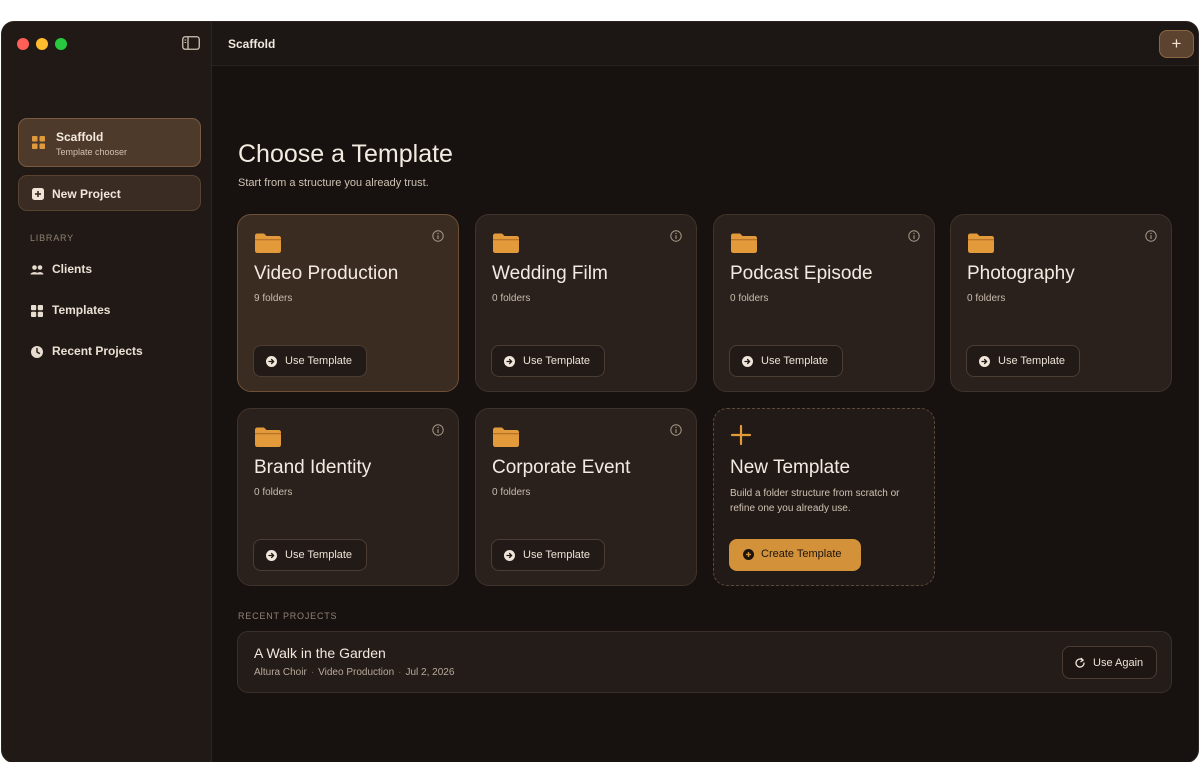  What do you see at coordinates (273, 298) in the screenshot?
I see `template-folder-count: 9 folders` at bounding box center [273, 298].